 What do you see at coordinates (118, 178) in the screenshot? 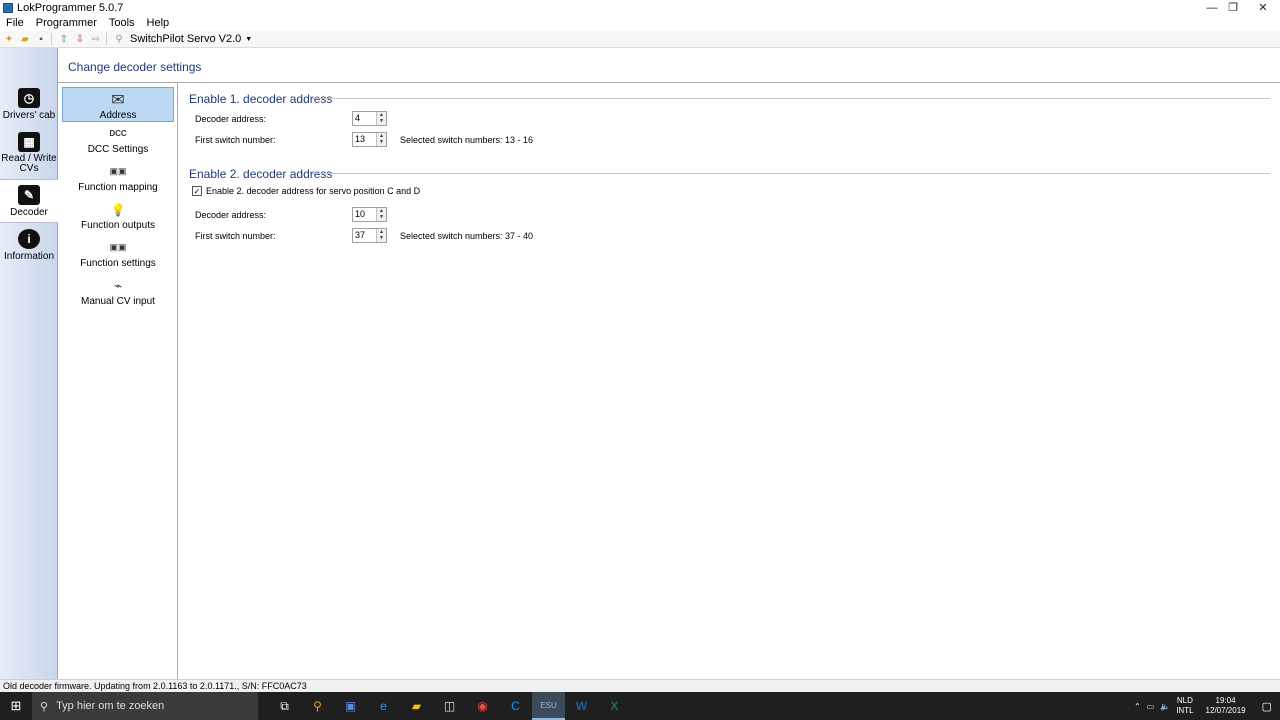
I see `subnav-function-mapping: ▣▣ Function mapping` at bounding box center [118, 178].